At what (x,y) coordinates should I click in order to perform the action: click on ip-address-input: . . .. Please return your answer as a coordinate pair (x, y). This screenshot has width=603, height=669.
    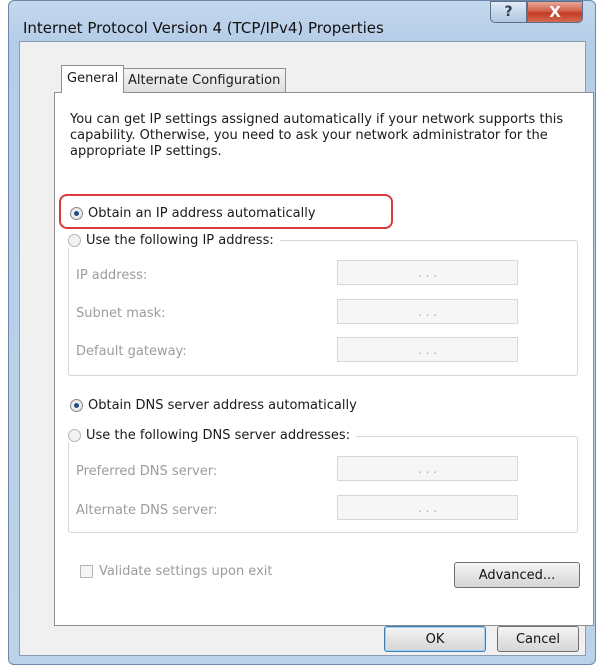
    Looking at the image, I should click on (427, 272).